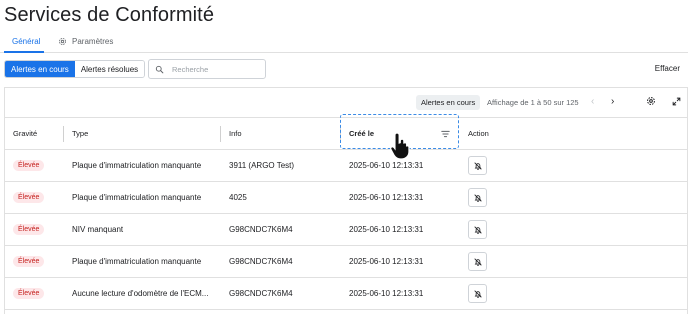  I want to click on resolved-alerts-button: Alertes résolues, so click(109, 69).